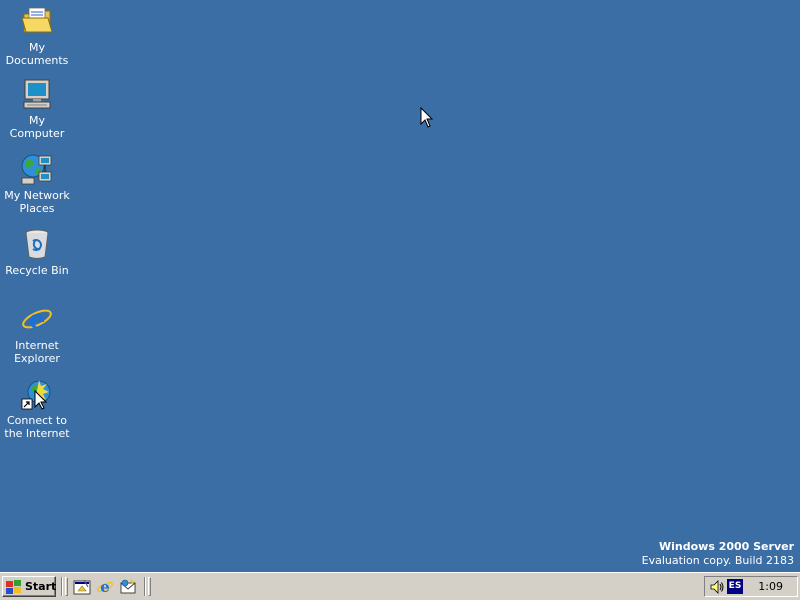  Describe the element at coordinates (717, 587) in the screenshot. I see `volume-icon` at that location.